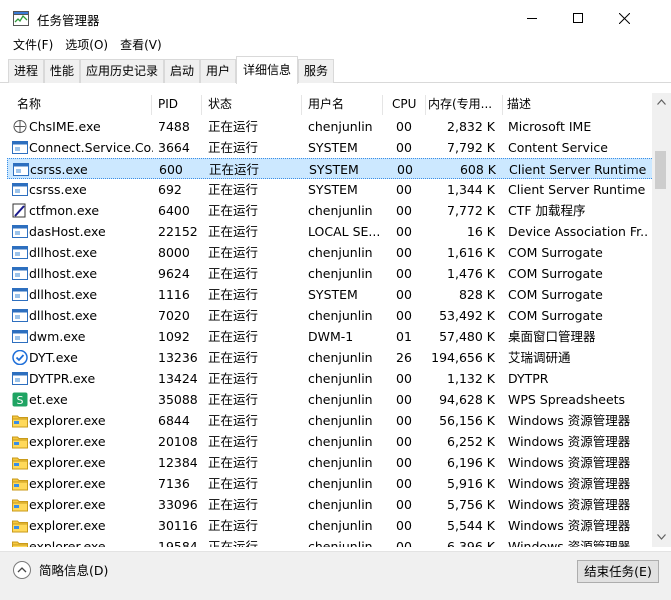 This screenshot has width=671, height=600. I want to click on cell-memory: 1,344 K, so click(471, 189).